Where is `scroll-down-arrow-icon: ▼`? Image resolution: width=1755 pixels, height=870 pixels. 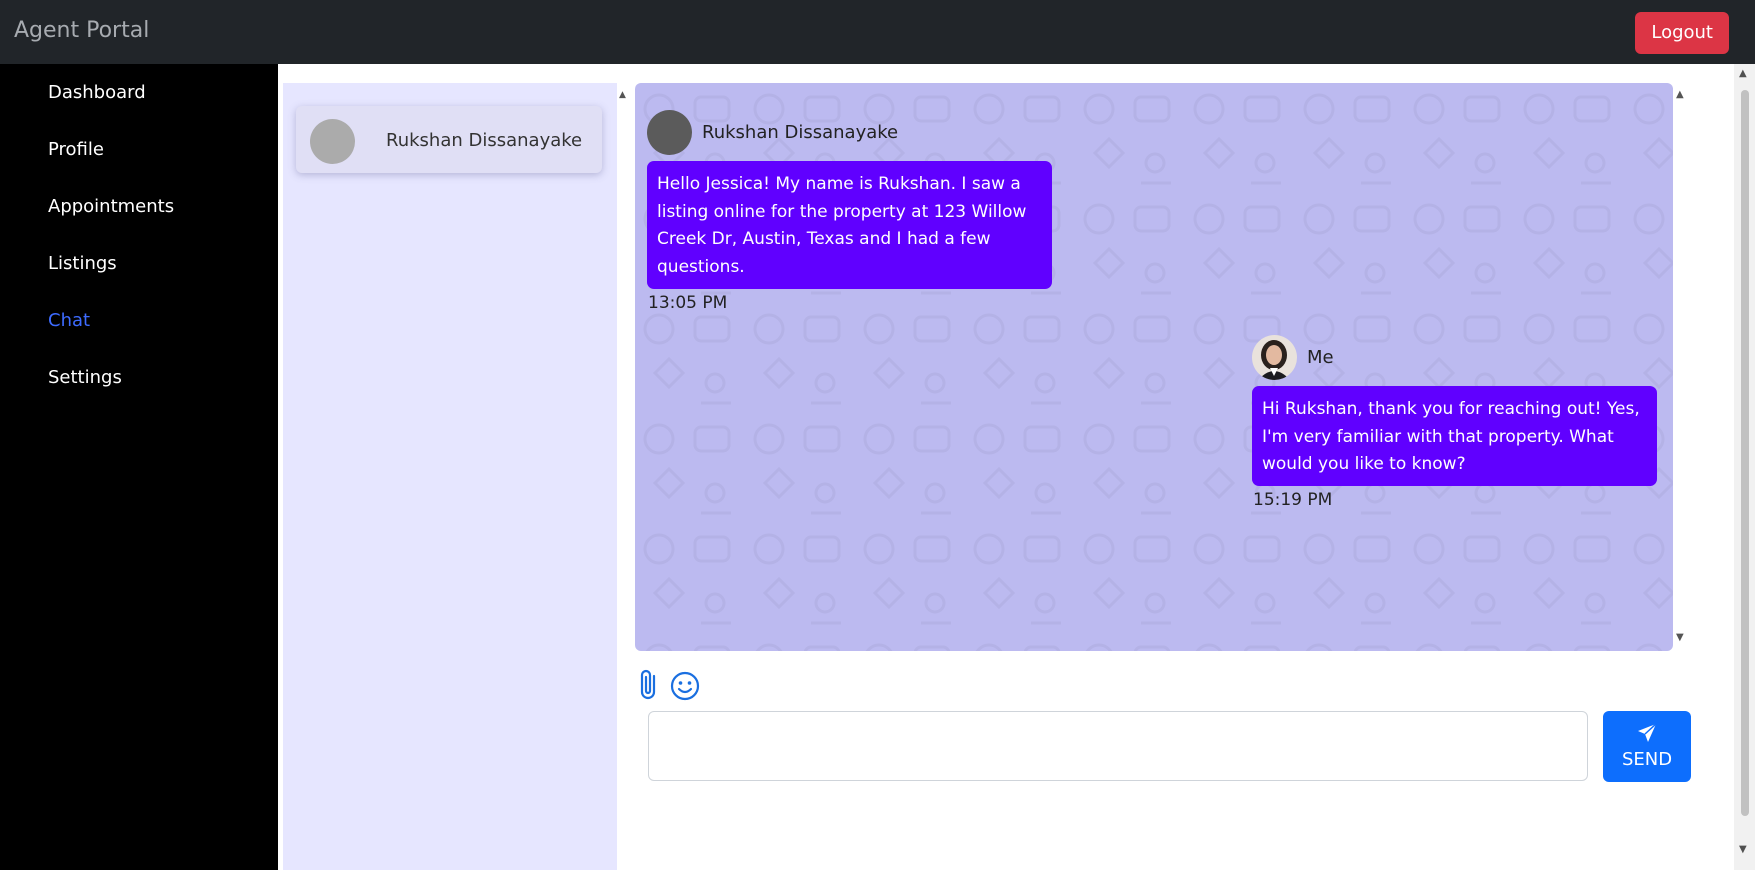
scroll-down-arrow-icon: ▼ is located at coordinates (1743, 849).